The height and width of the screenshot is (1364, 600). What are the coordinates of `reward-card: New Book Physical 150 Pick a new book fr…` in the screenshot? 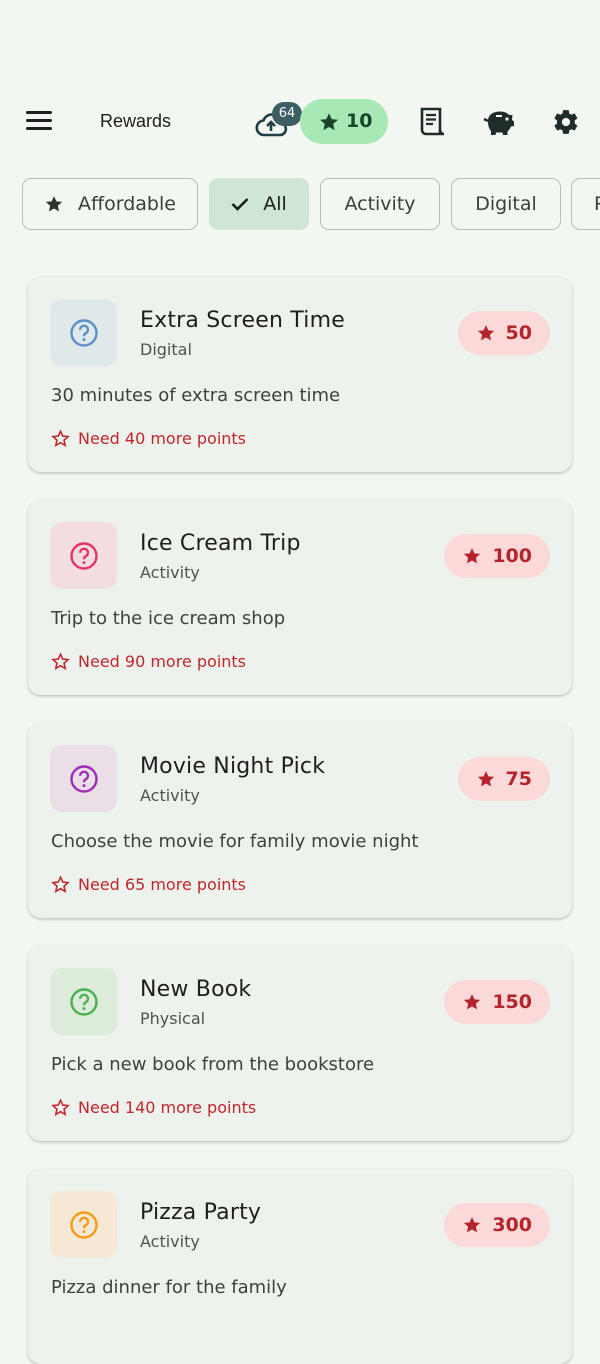 It's located at (300, 1043).